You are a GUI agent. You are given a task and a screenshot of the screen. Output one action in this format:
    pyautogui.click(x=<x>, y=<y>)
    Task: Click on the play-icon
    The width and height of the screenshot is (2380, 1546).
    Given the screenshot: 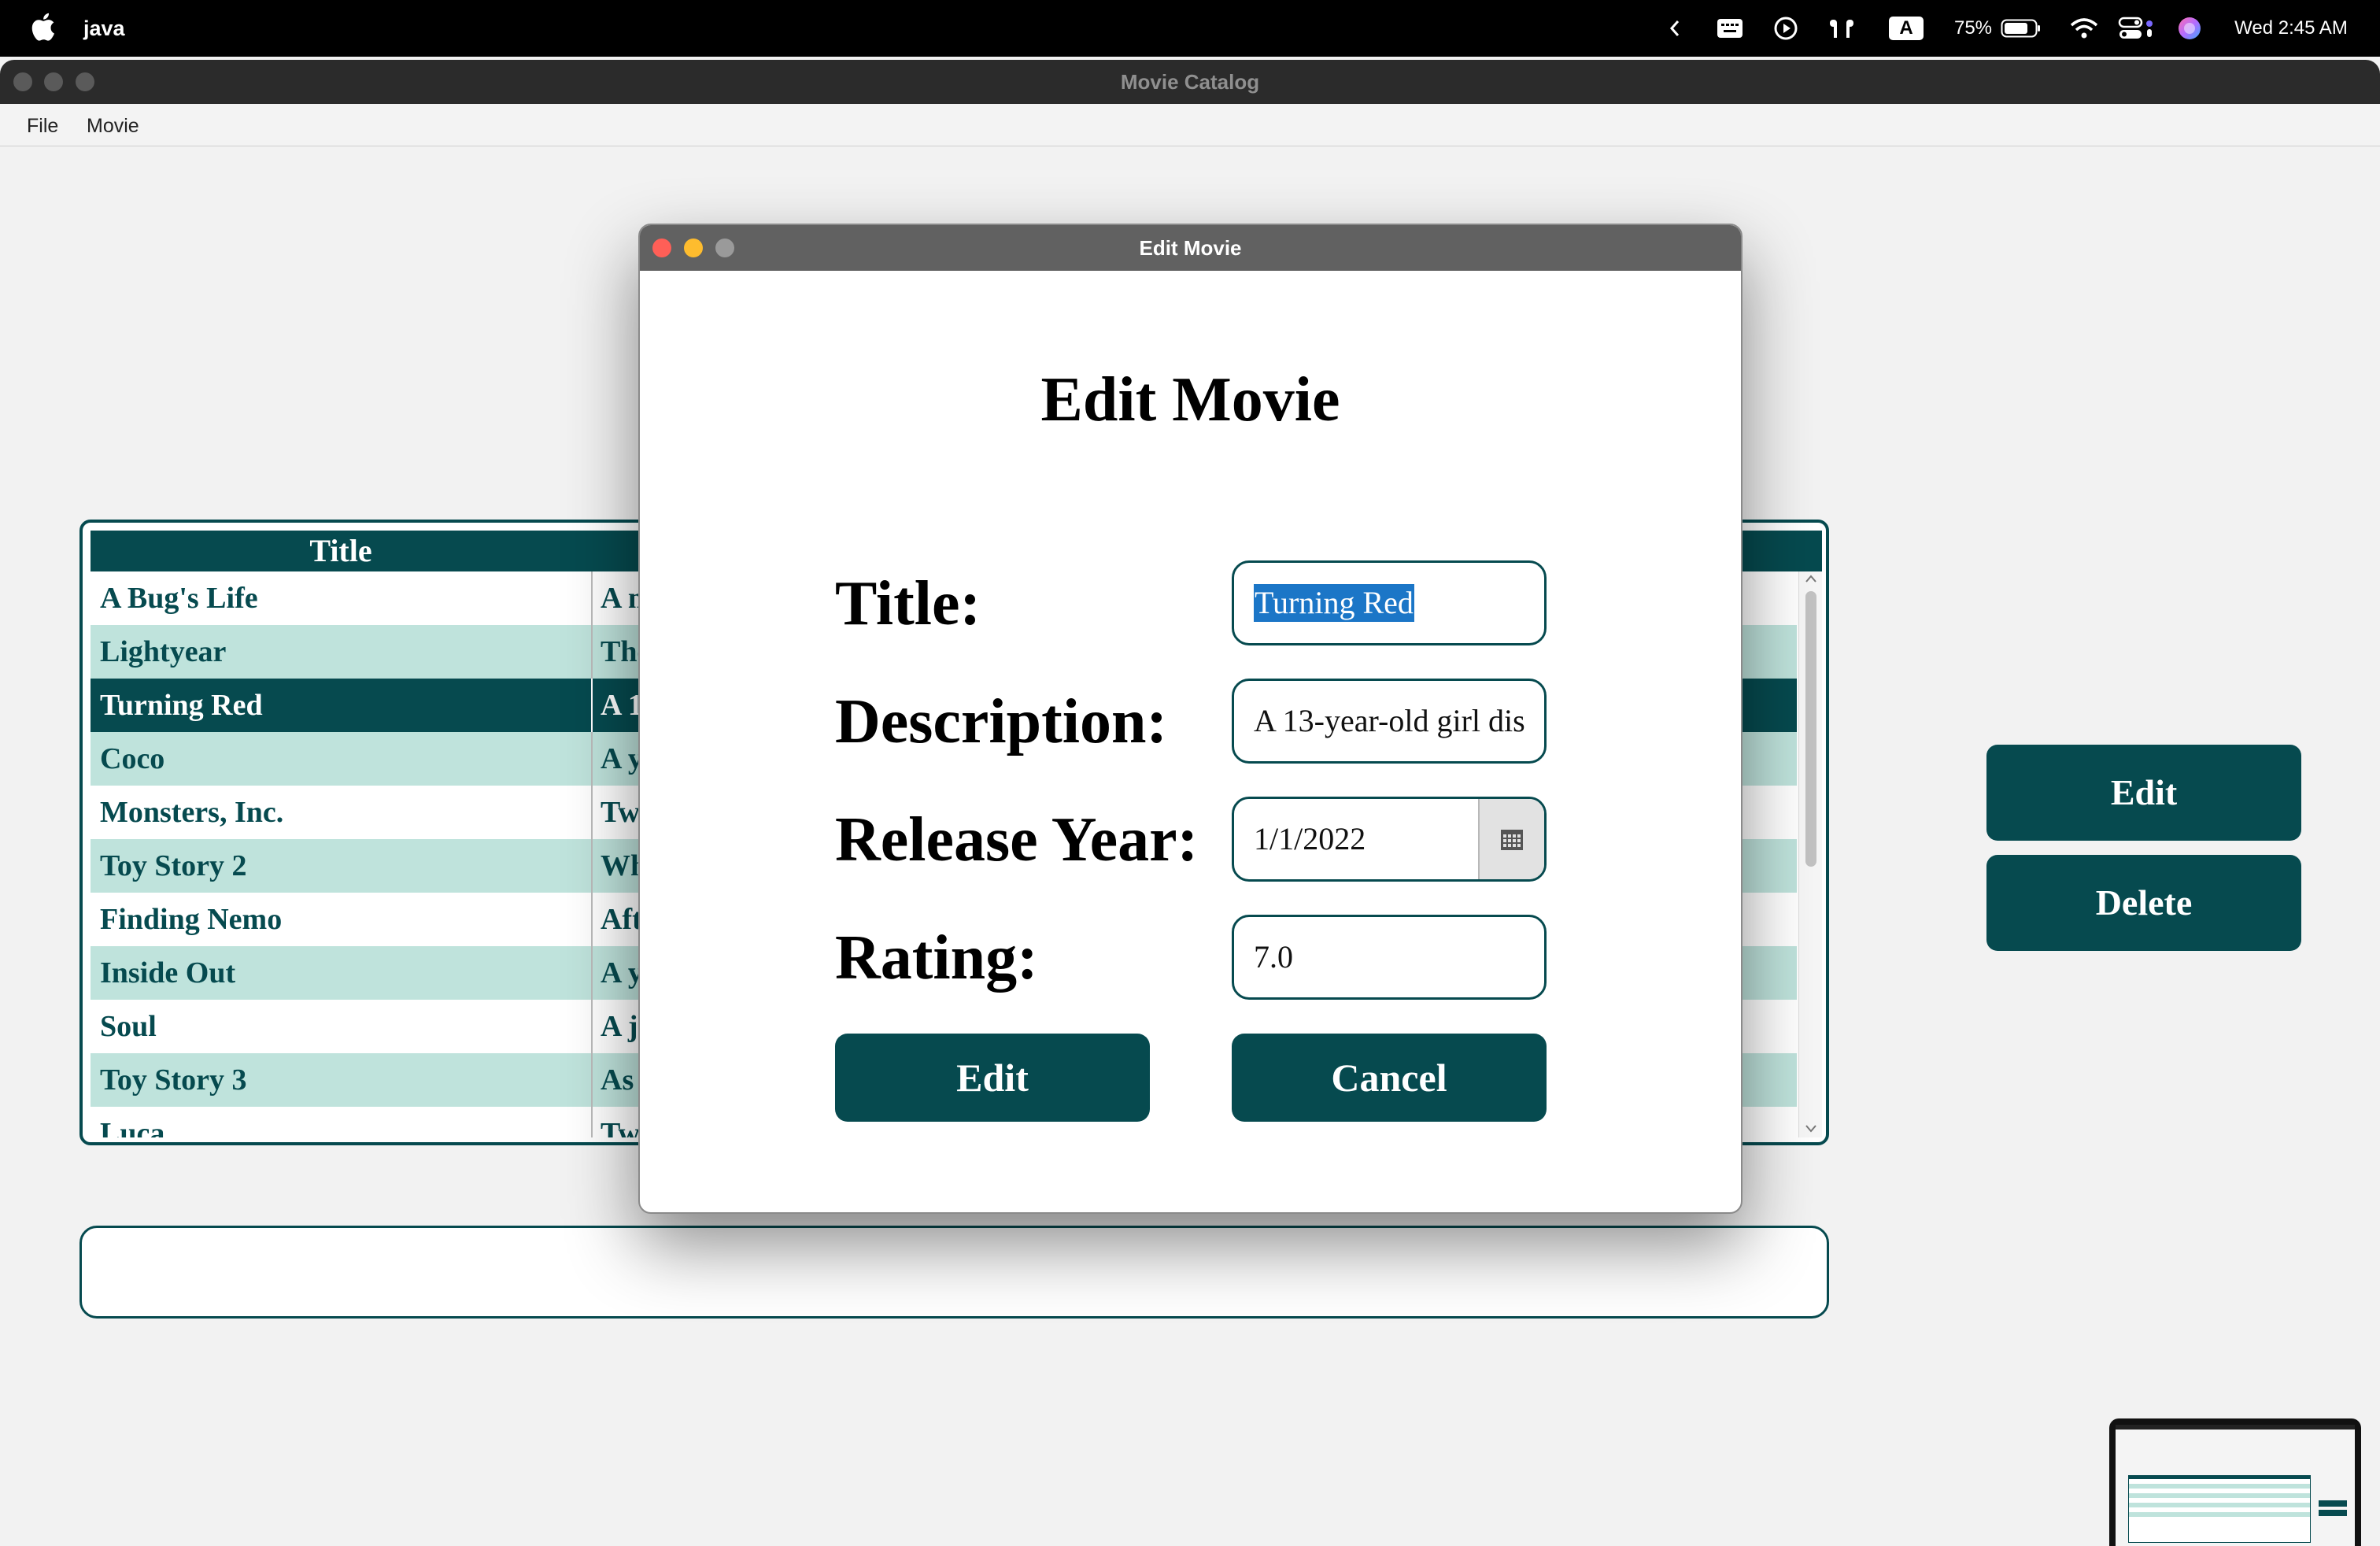 What is the action you would take?
    pyautogui.click(x=1785, y=28)
    